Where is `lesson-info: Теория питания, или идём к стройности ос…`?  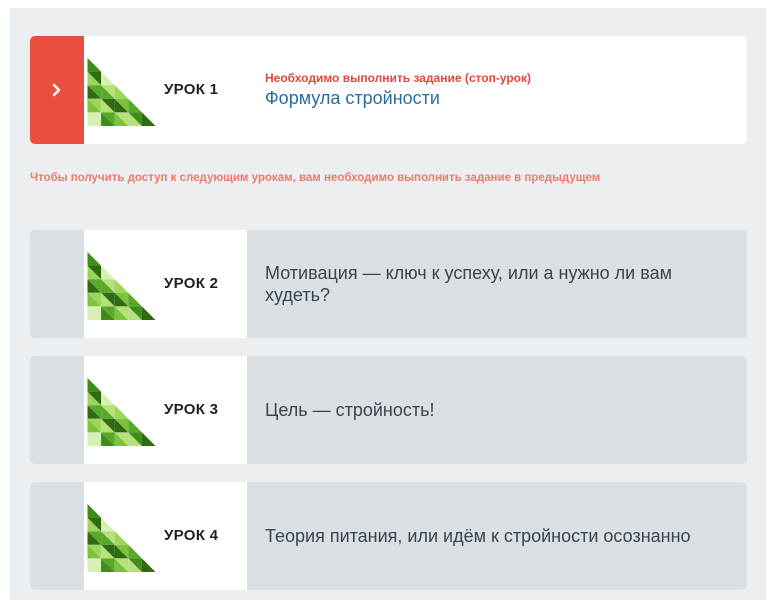 lesson-info: Теория питания, или идём к стройности ос… is located at coordinates (497, 536).